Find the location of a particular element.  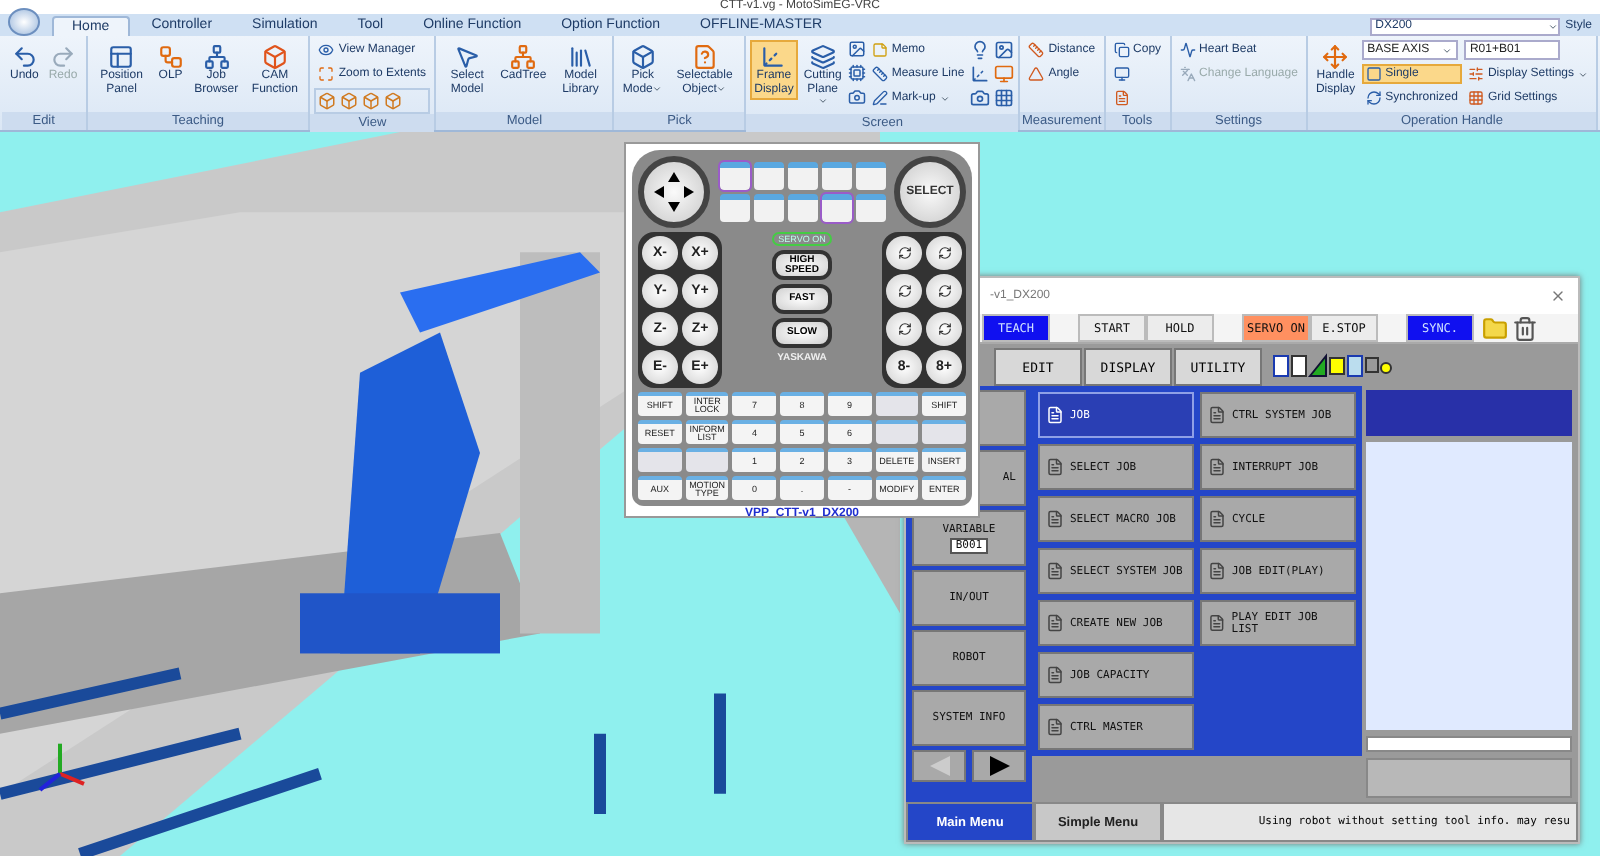

question-file-icon is located at coordinates (704, 57).